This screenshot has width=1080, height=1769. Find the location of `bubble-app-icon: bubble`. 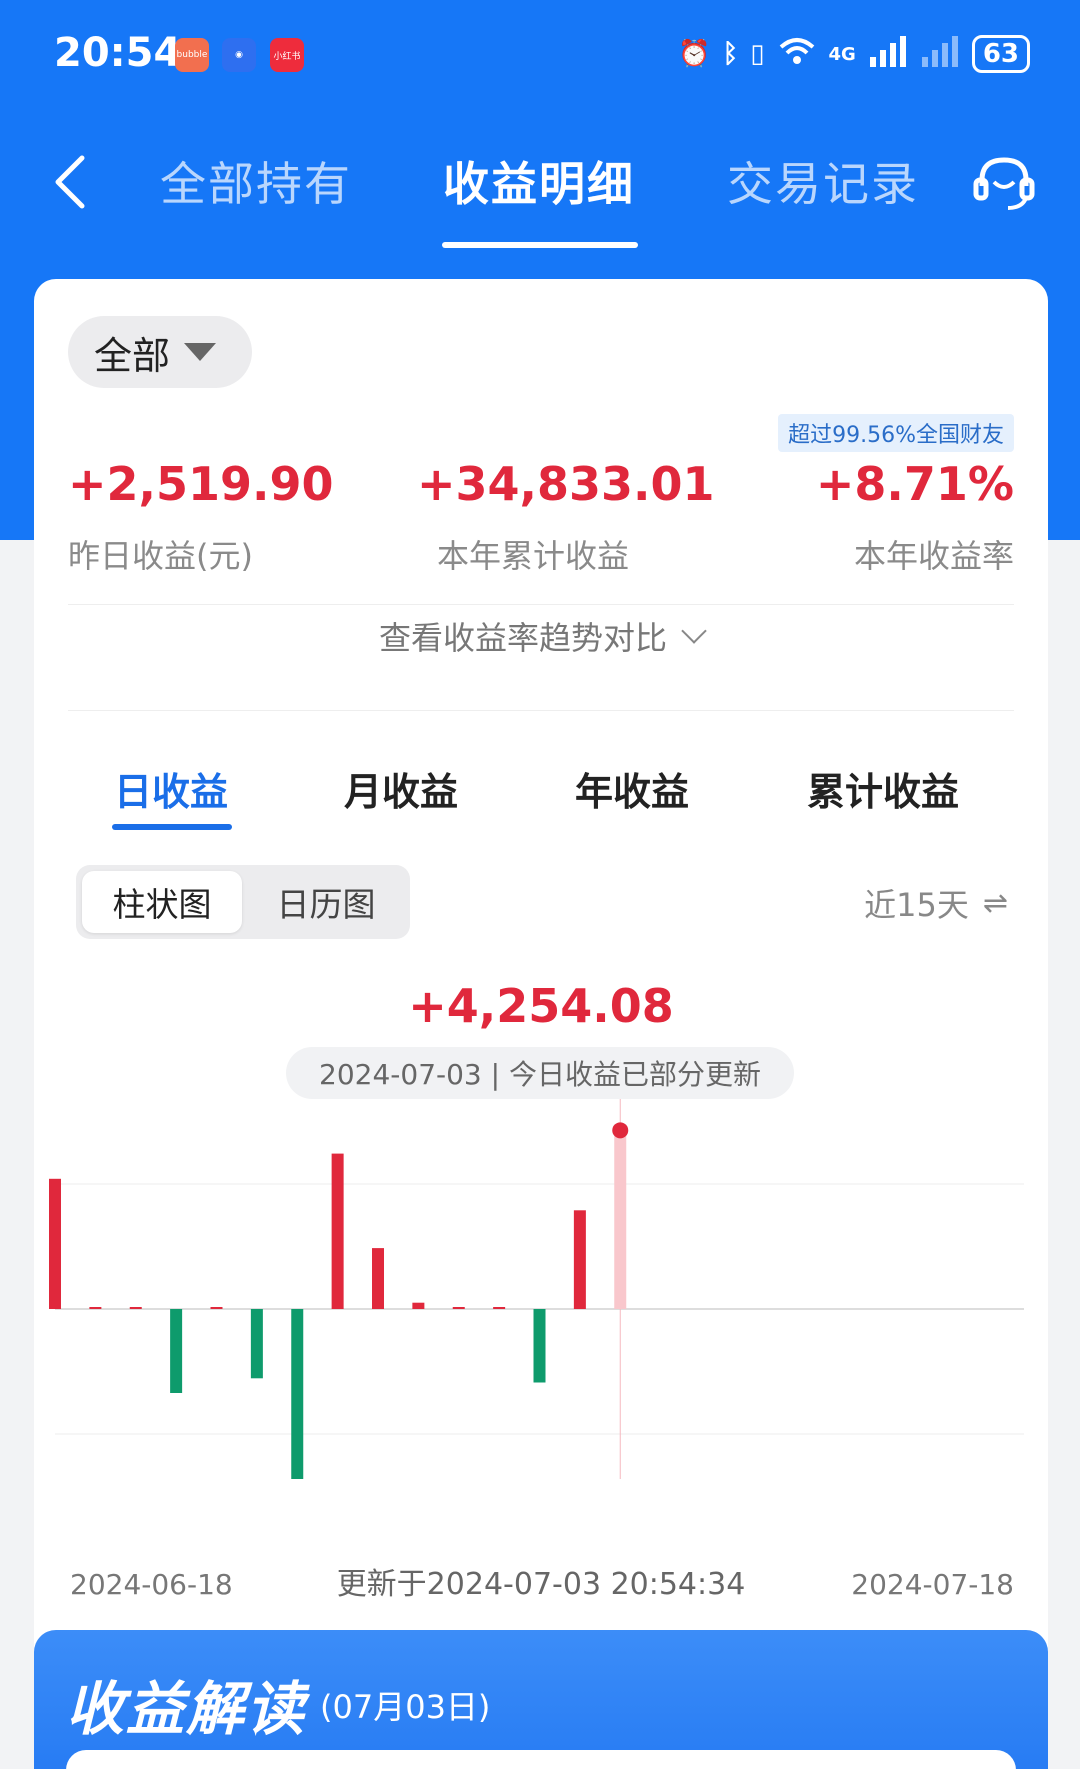

bubble-app-icon: bubble is located at coordinates (192, 55).